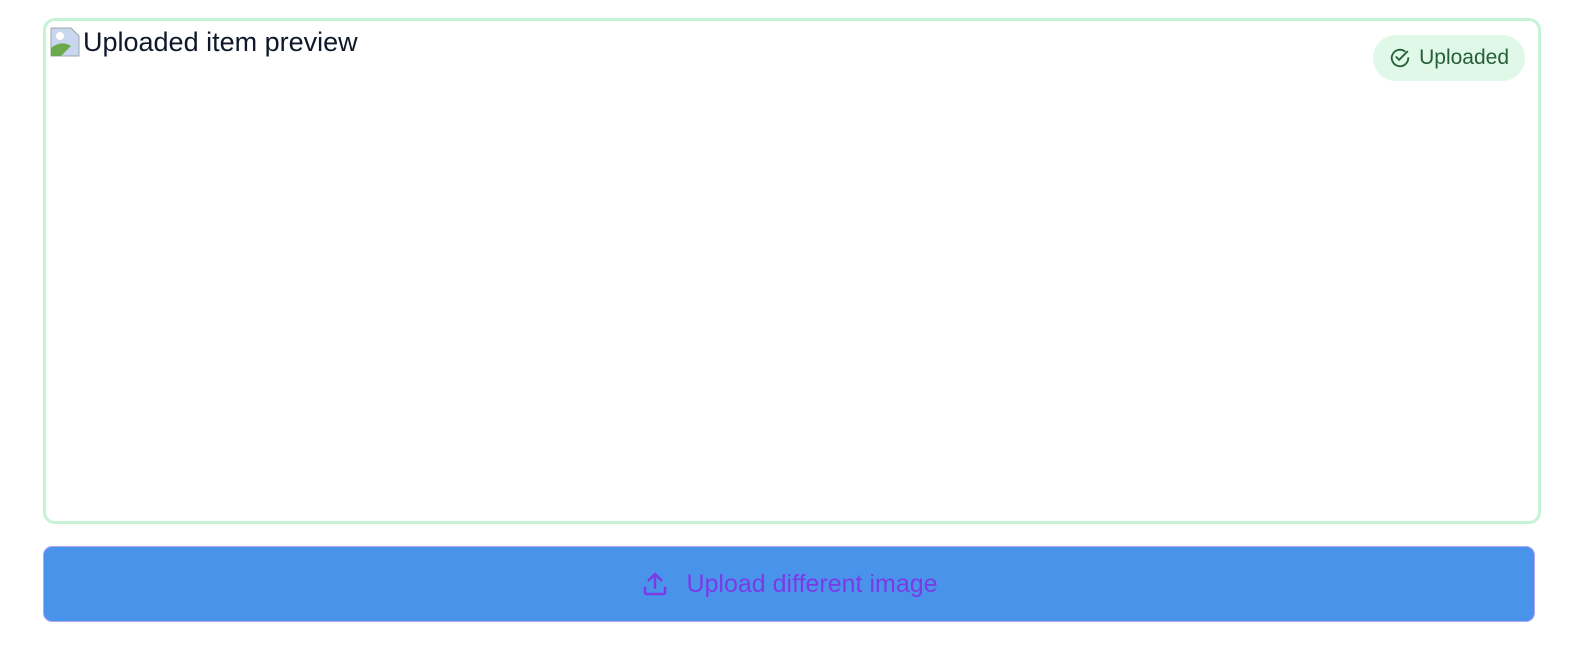 This screenshot has height=656, width=1592. What do you see at coordinates (1464, 57) in the screenshot?
I see `status-badge-label: Uploaded` at bounding box center [1464, 57].